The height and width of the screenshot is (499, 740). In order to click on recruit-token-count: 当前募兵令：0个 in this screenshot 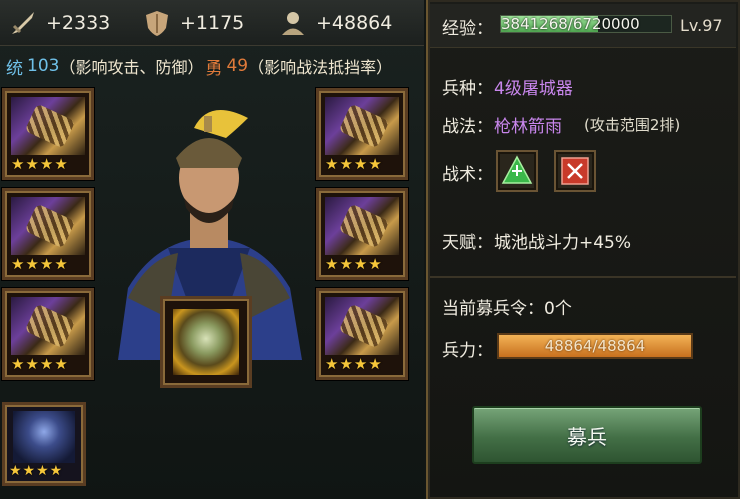, I will do `click(507, 309)`.